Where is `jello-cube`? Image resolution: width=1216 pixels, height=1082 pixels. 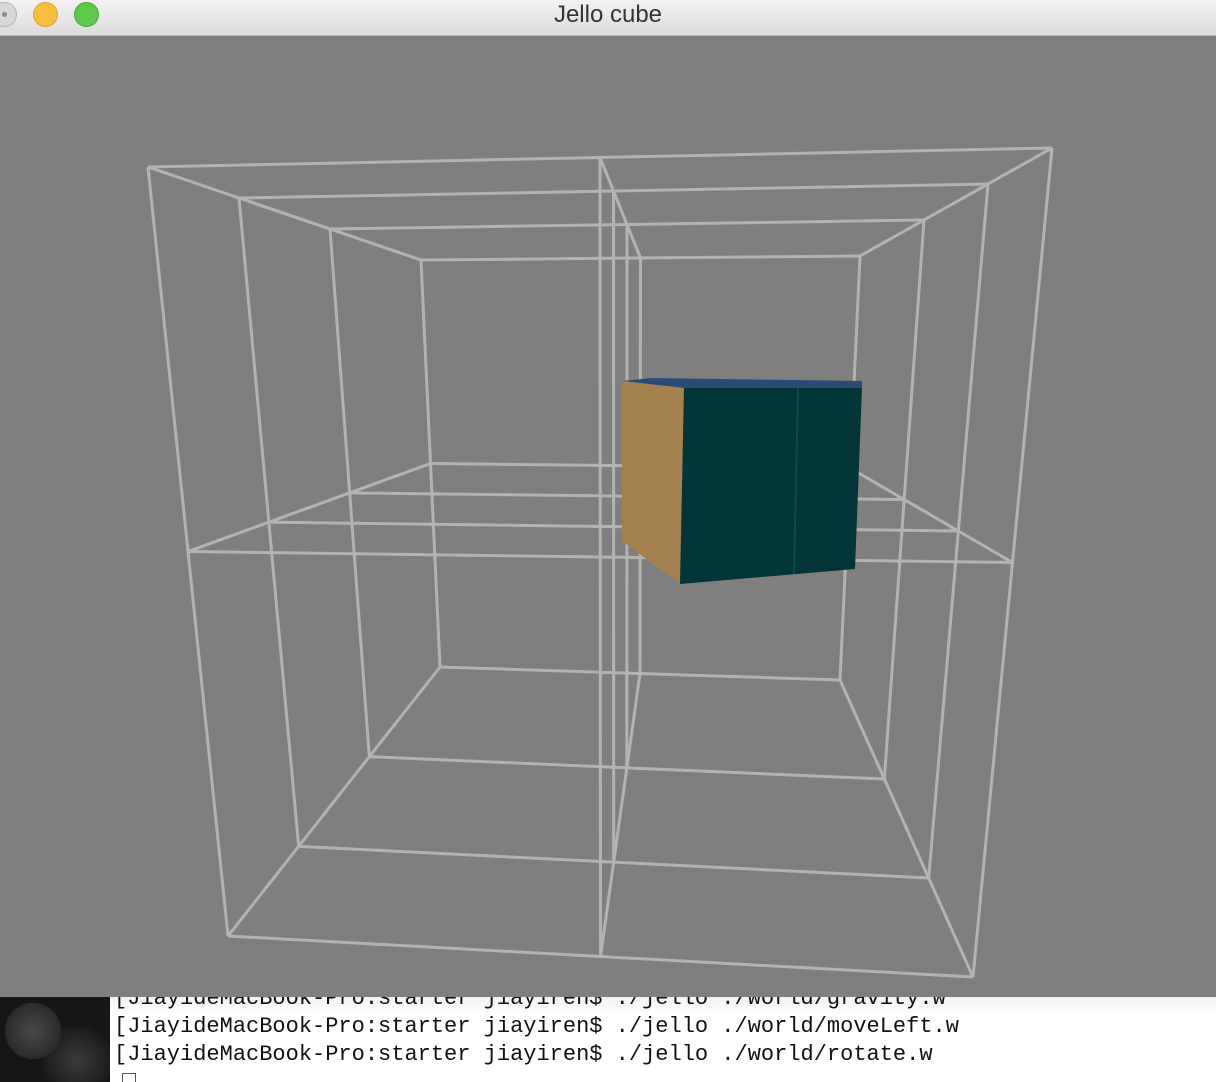
jello-cube is located at coordinates (742, 481).